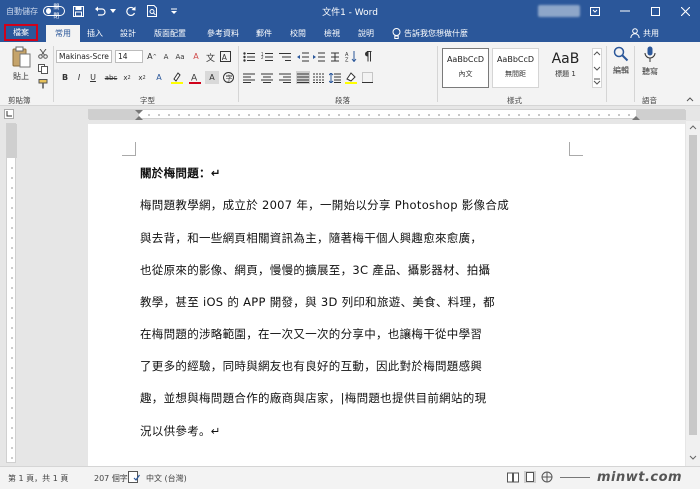 Image resolution: width=700 pixels, height=489 pixels. I want to click on align-right-icon, so click(285, 77).